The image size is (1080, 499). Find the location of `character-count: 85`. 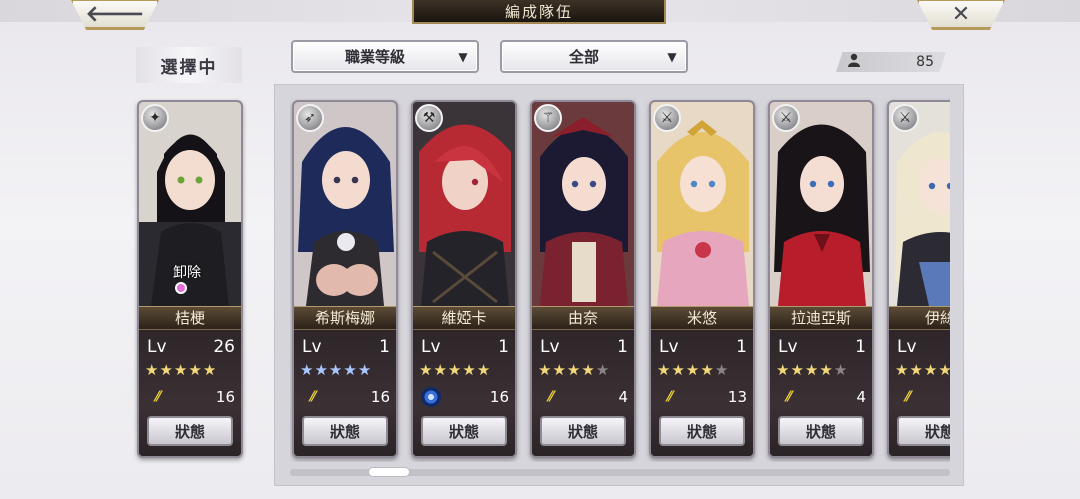

character-count: 85 is located at coordinates (891, 62).